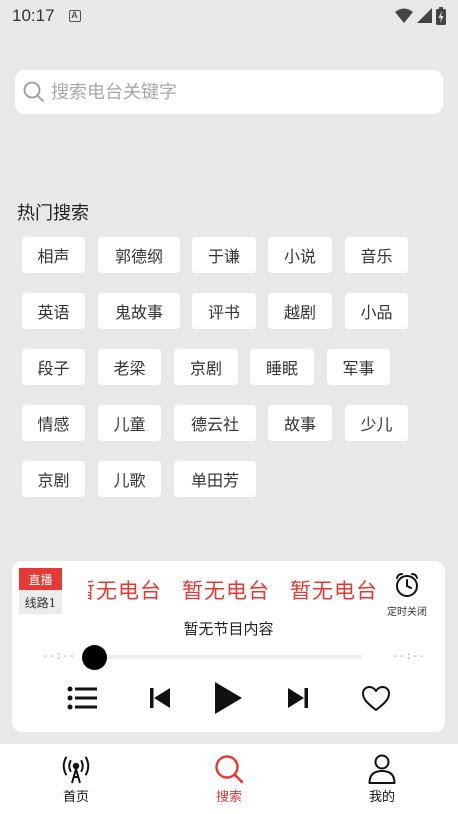  What do you see at coordinates (224, 311) in the screenshot?
I see `tag-pingshu: 评书` at bounding box center [224, 311].